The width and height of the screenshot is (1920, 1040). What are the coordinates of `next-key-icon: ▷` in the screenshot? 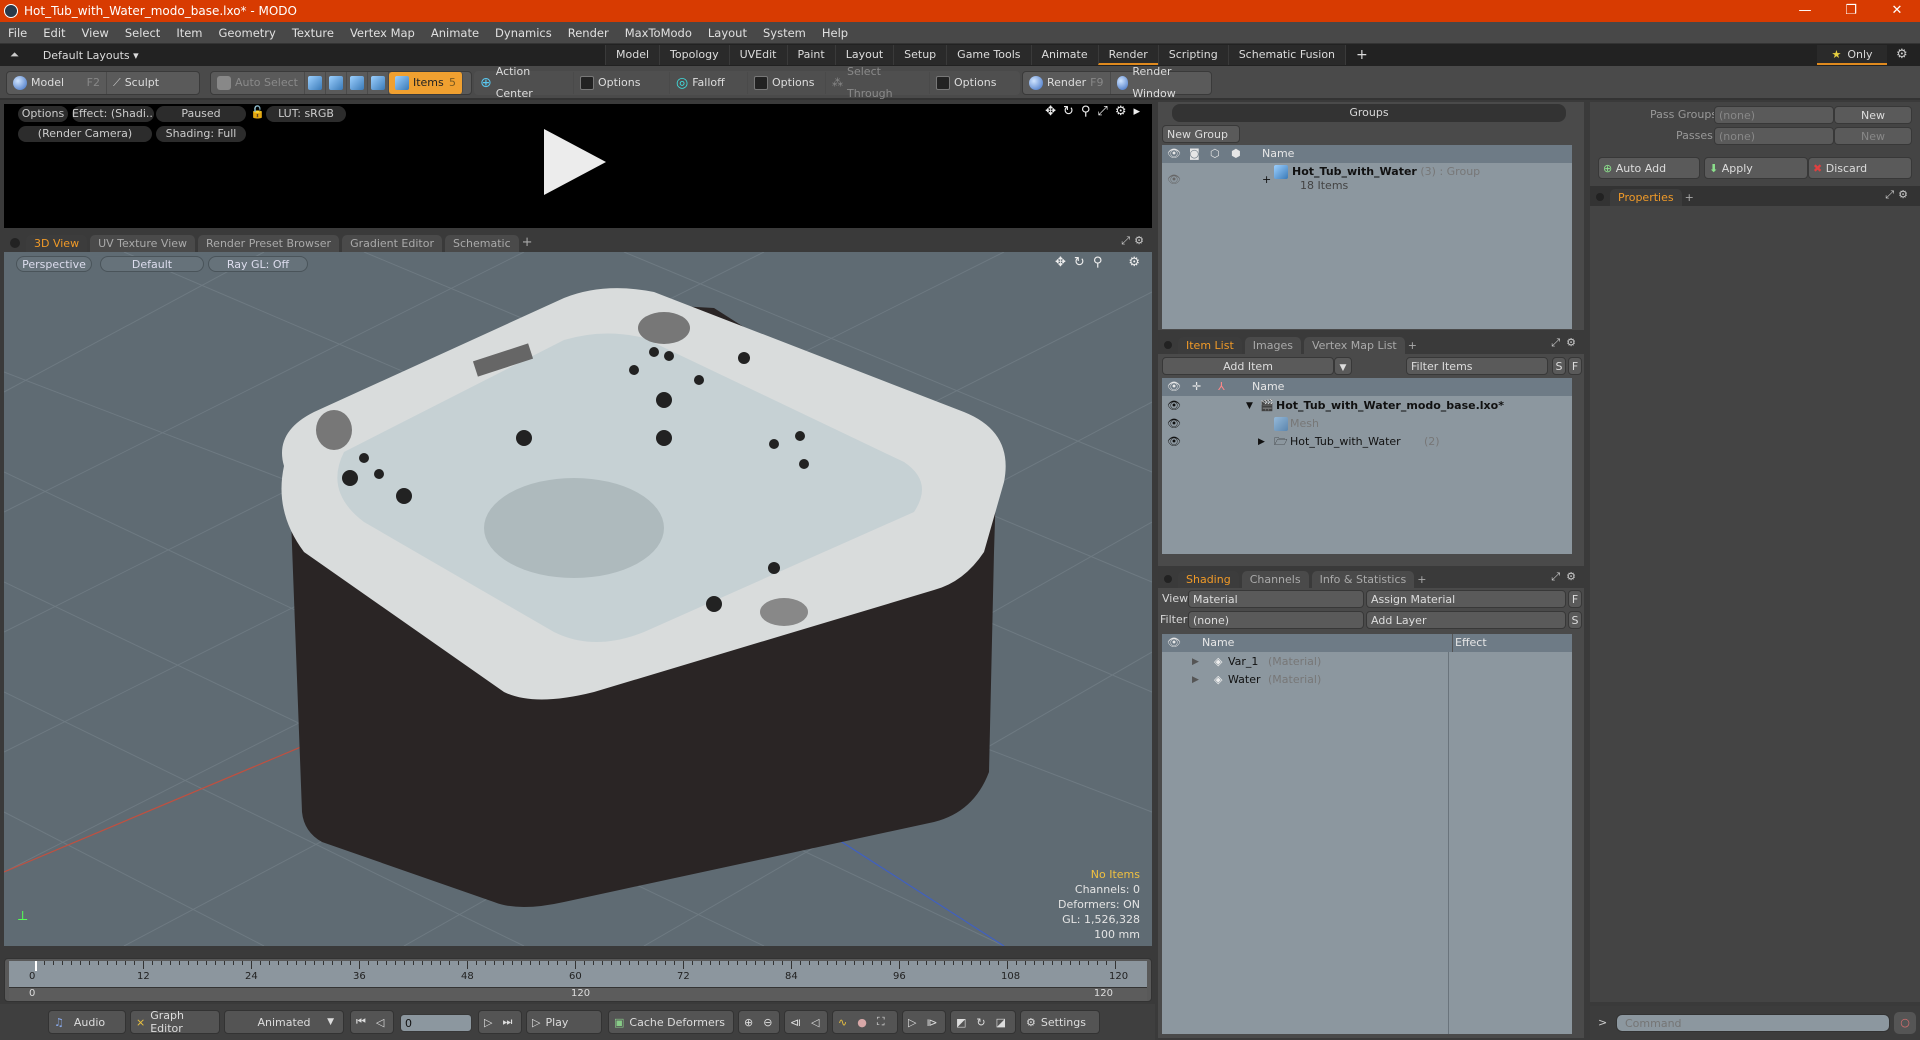 It's located at (912, 1022).